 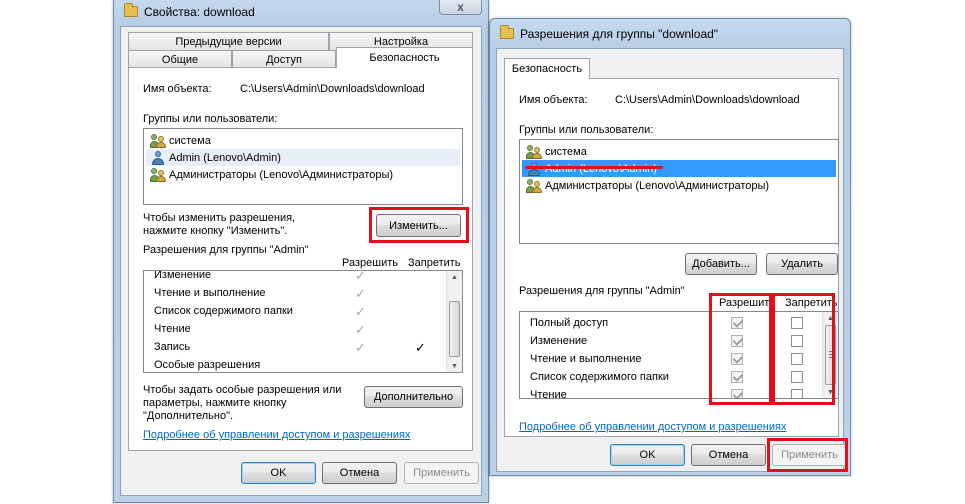 What do you see at coordinates (360, 329) in the screenshot?
I see `allow-read-check: ✓` at bounding box center [360, 329].